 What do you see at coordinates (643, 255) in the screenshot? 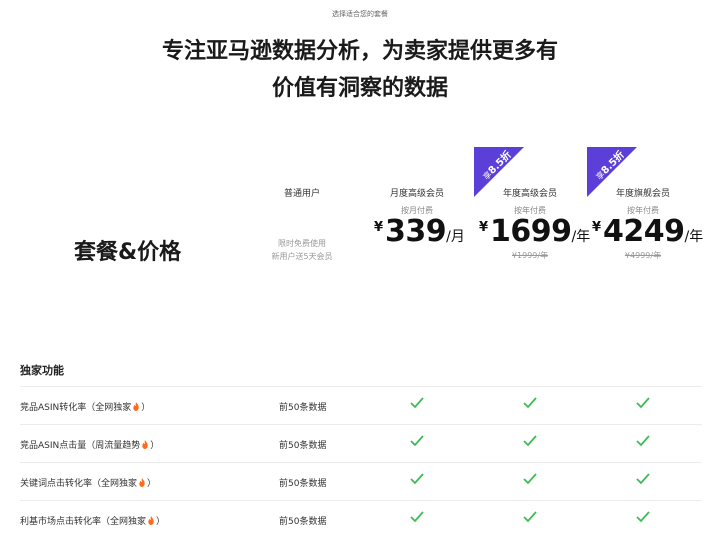
I see `original-price: ¥4999/年` at bounding box center [643, 255].